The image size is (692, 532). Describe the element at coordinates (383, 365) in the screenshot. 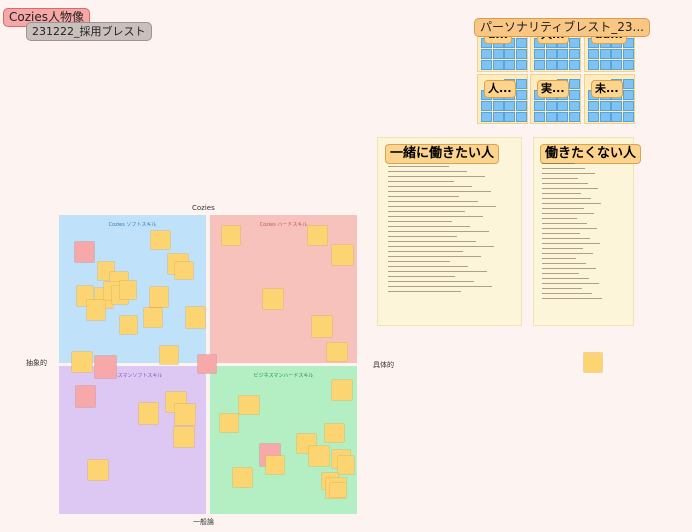

I see `axis-label-right: 具体的` at that location.